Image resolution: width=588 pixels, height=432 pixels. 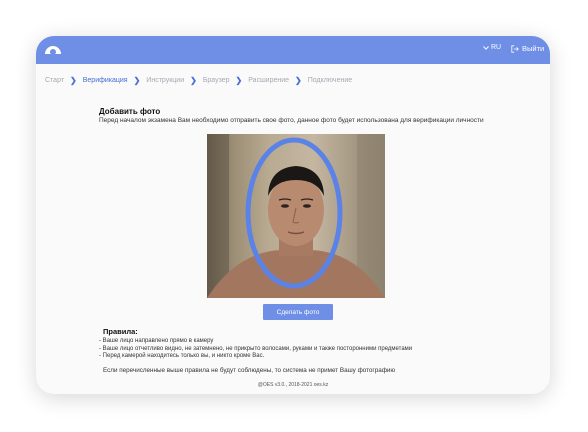 I want to click on face-photo, so click(x=296, y=216).